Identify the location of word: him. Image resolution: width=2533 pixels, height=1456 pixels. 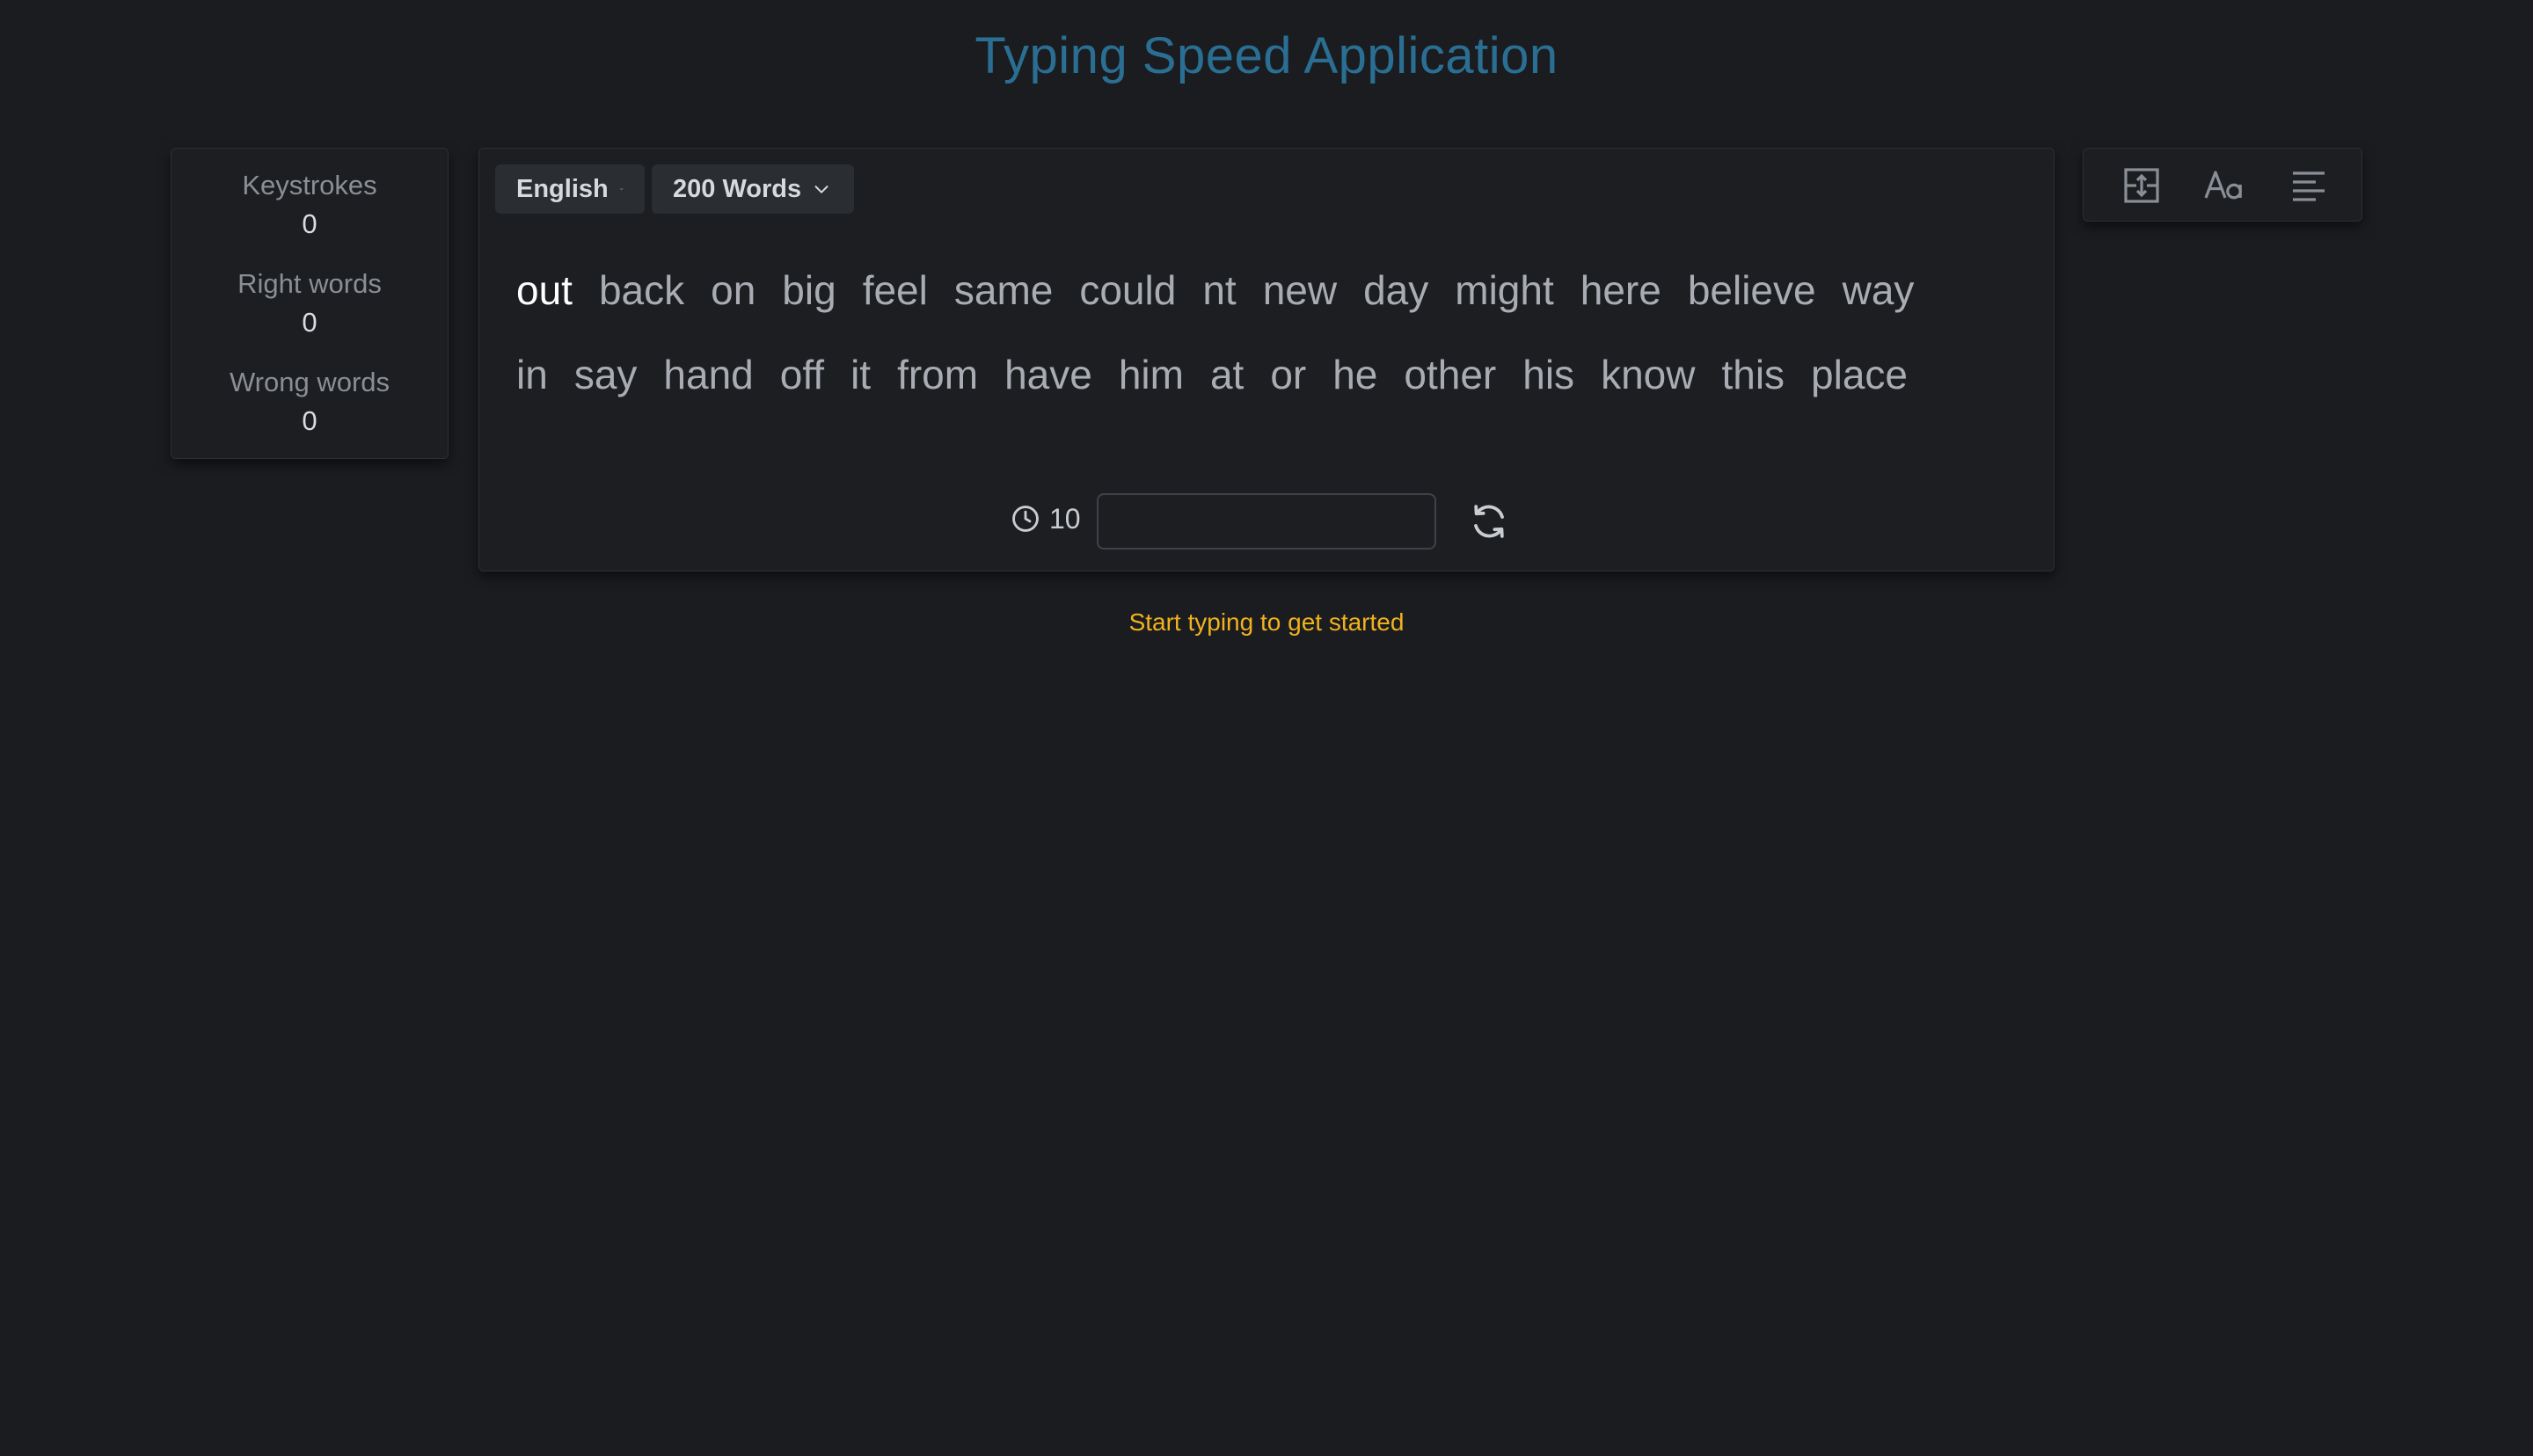
(1151, 374).